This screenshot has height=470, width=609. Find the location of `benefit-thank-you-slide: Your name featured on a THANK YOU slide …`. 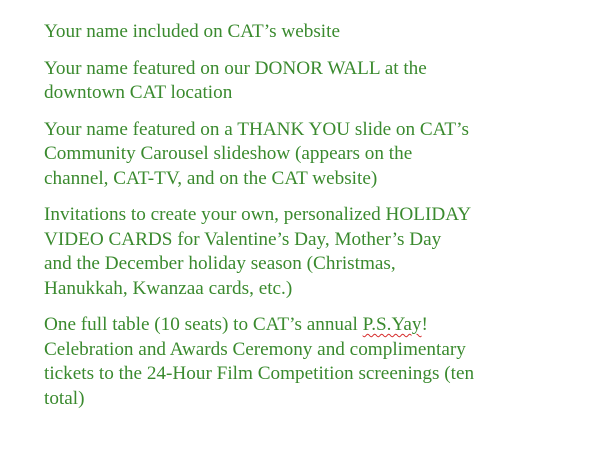

benefit-thank-you-slide: Your name featured on a THANK YOU slide … is located at coordinates (256, 153).